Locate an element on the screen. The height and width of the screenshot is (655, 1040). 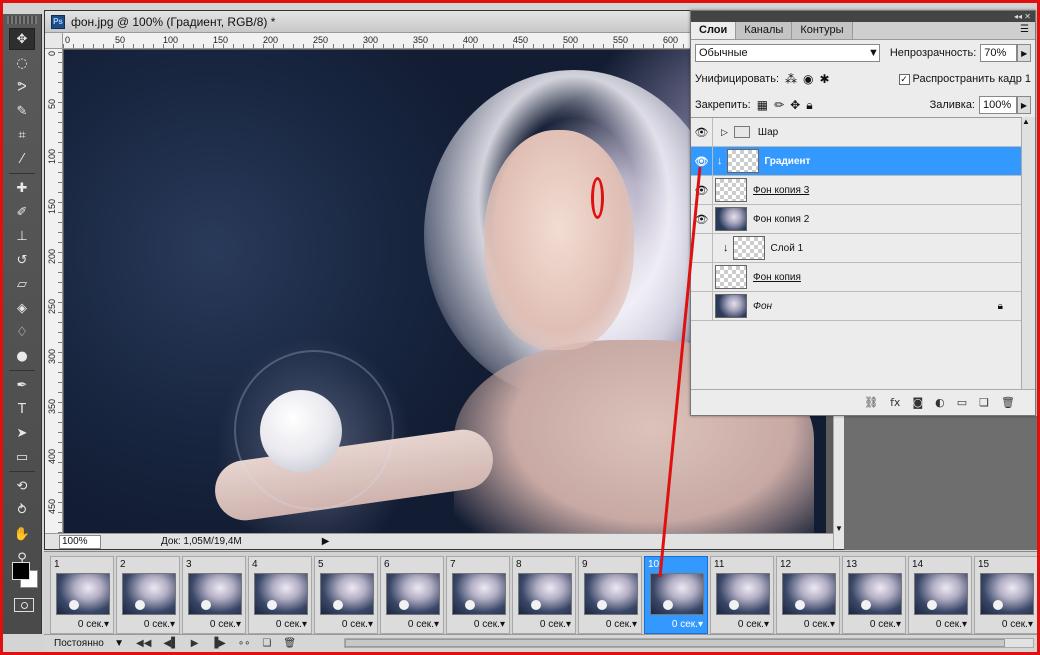
ruler-corner is located at coordinates (54, 41).